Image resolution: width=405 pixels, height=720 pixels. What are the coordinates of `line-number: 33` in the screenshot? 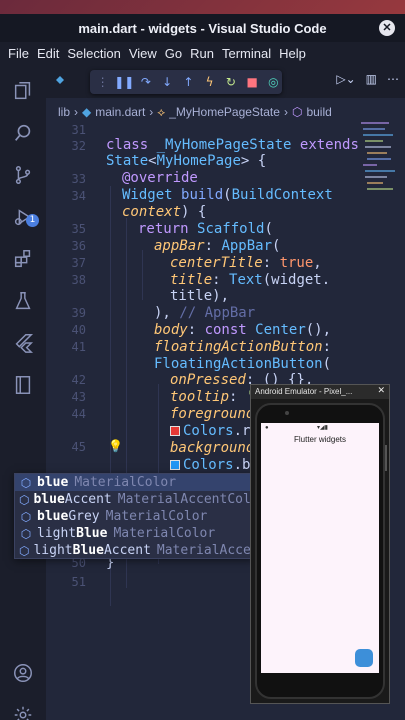 It's located at (78, 179).